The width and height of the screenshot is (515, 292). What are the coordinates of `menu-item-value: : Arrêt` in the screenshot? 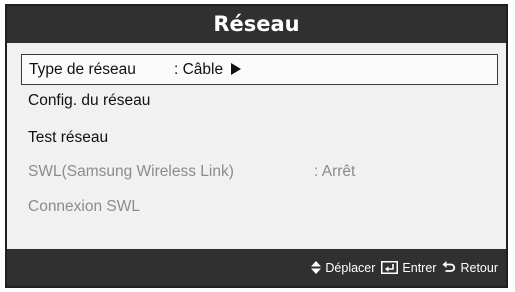 It's located at (335, 171).